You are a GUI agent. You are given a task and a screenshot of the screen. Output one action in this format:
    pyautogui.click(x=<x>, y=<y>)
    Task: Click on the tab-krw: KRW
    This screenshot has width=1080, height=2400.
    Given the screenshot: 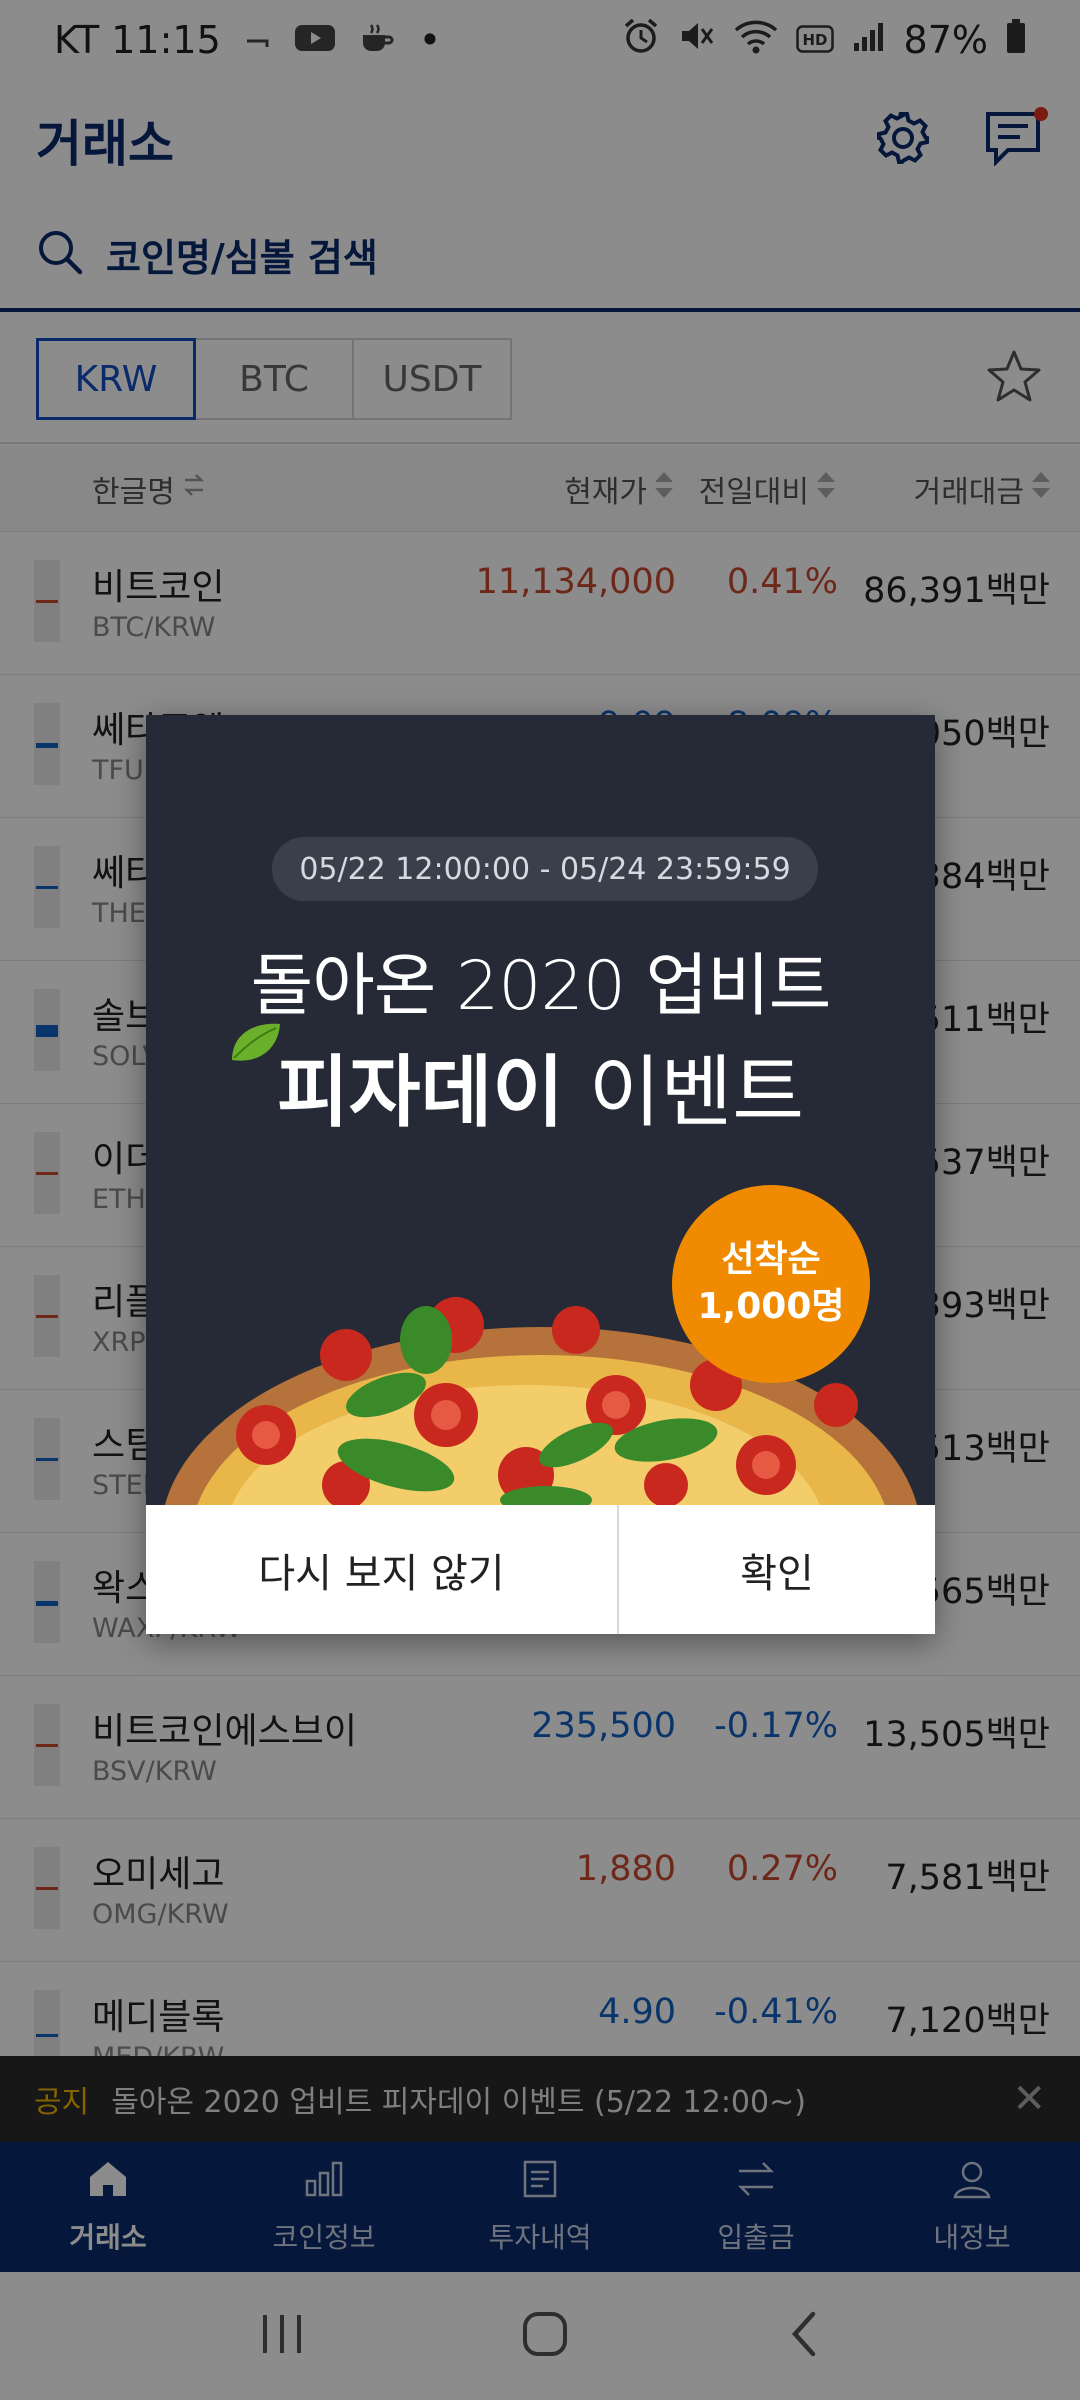 What is the action you would take?
    pyautogui.click(x=116, y=379)
    